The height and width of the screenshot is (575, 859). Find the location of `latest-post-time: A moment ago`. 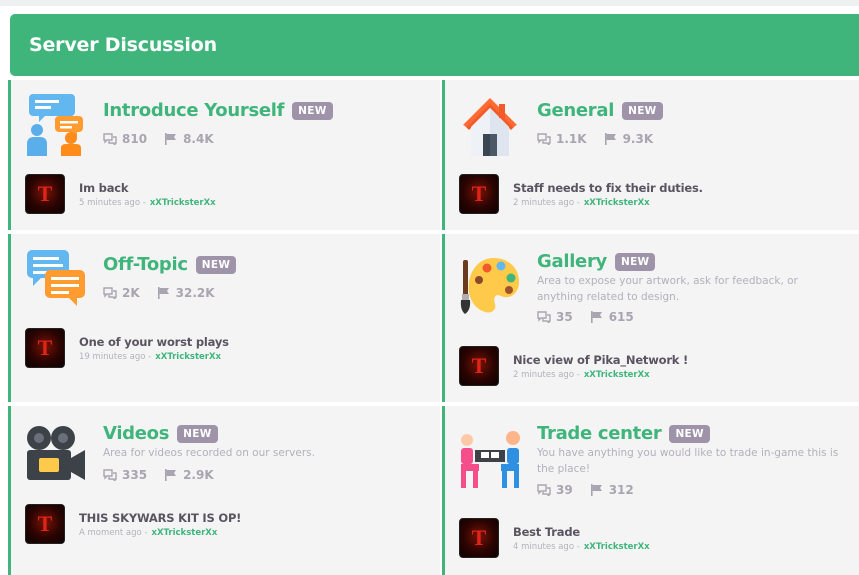

latest-post-time: A moment ago is located at coordinates (110, 532).